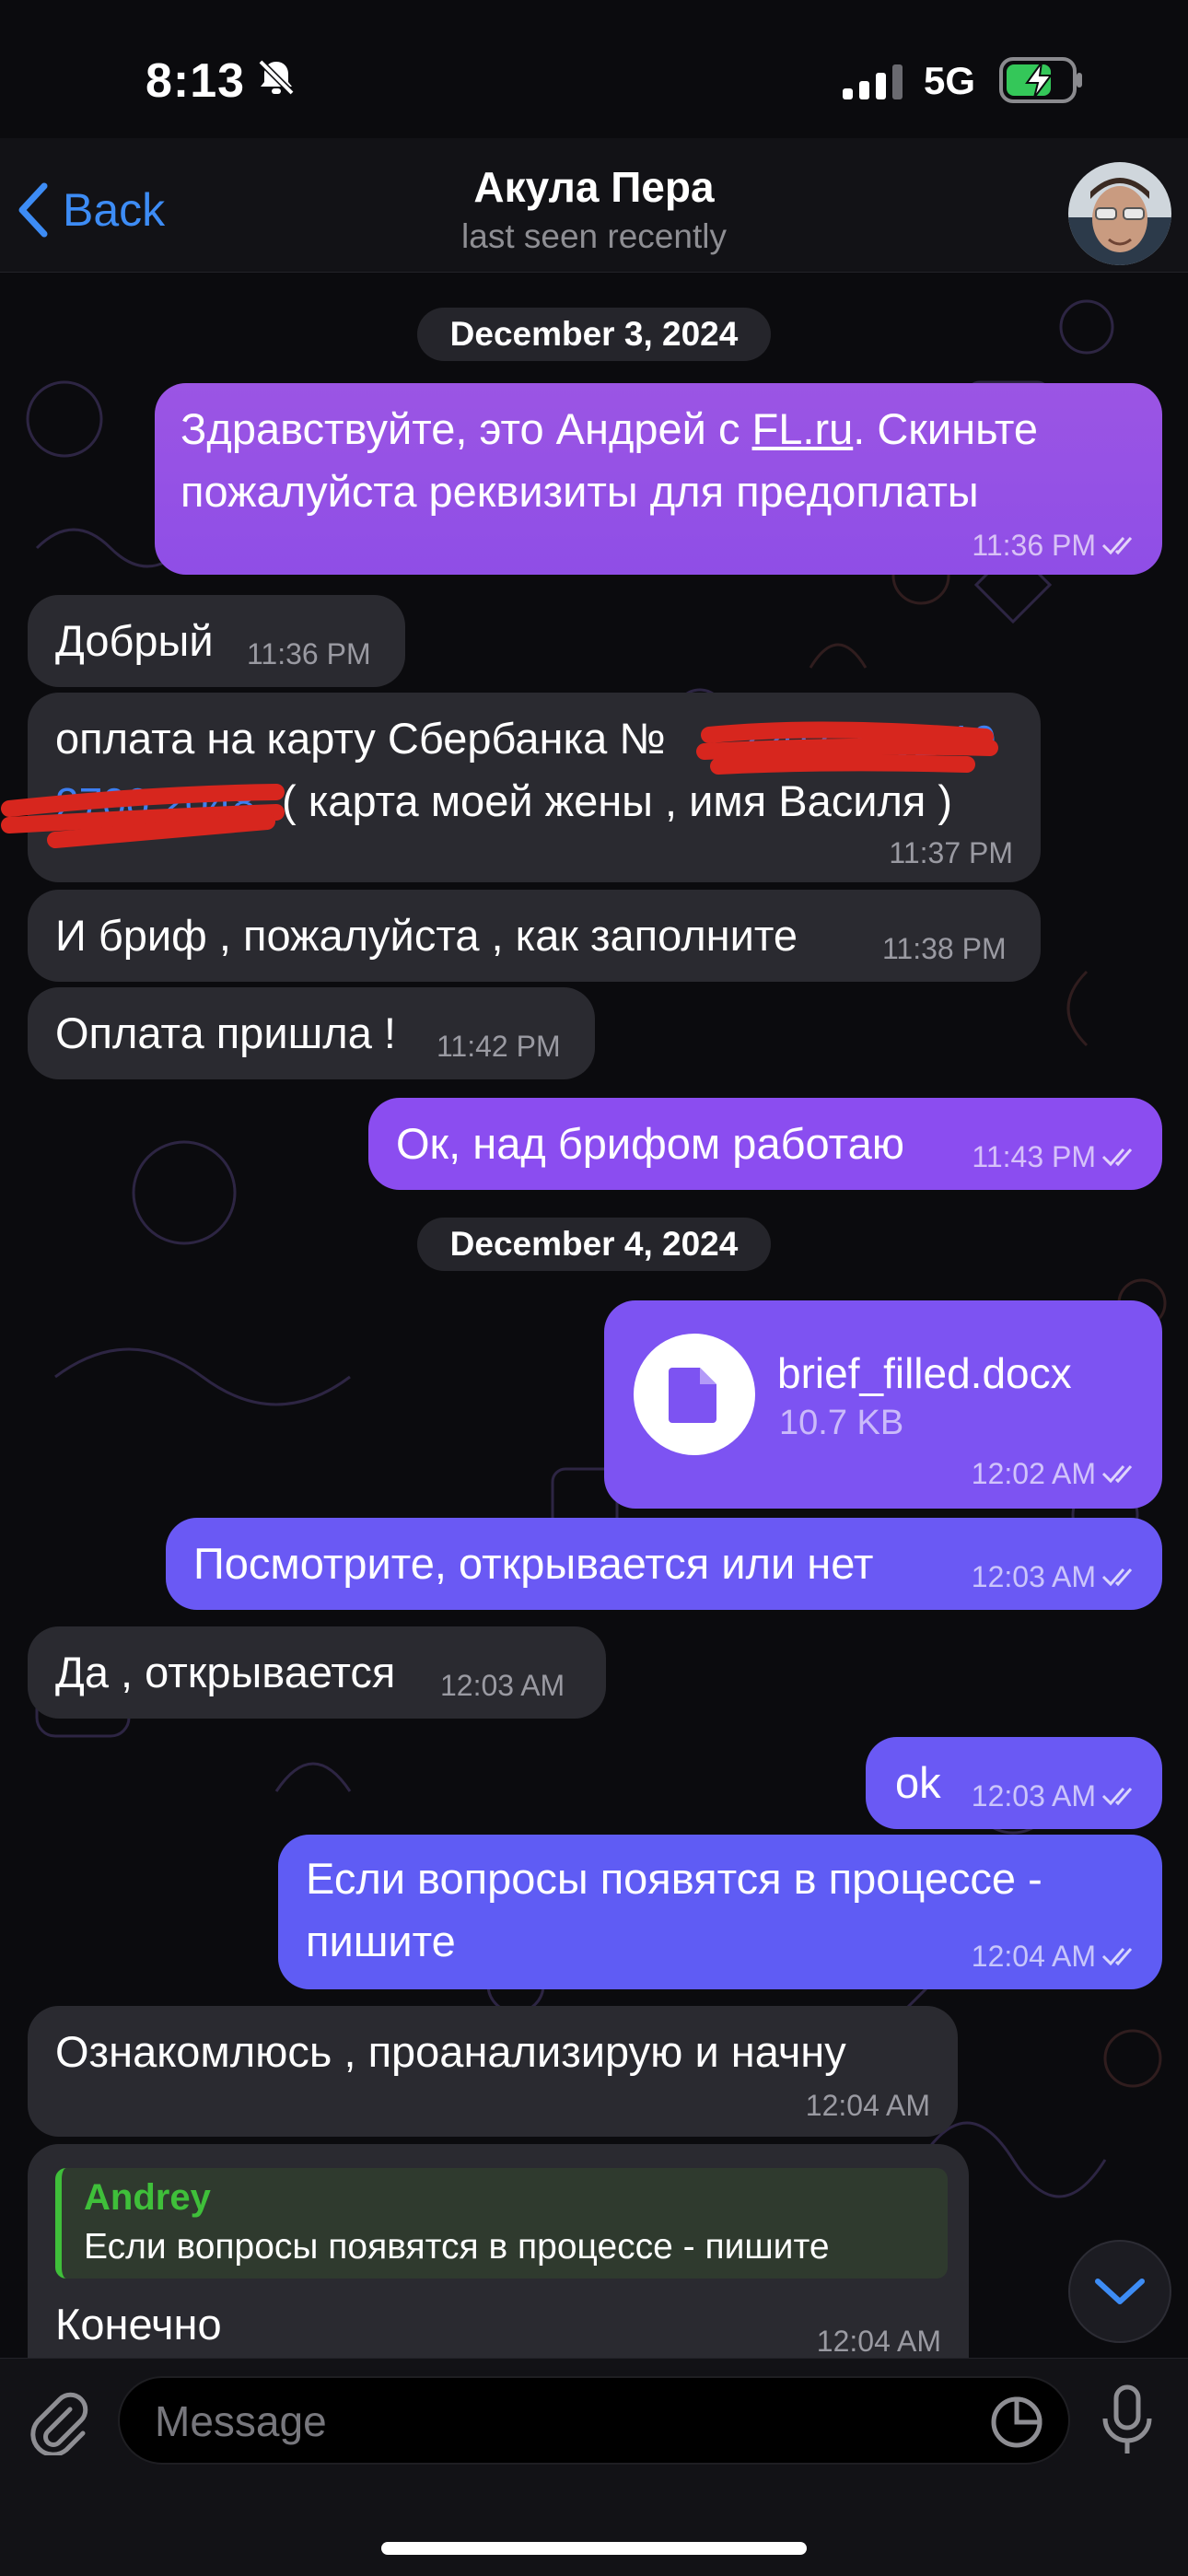 The width and height of the screenshot is (1188, 2576). I want to click on message-text: ok, so click(918, 1782).